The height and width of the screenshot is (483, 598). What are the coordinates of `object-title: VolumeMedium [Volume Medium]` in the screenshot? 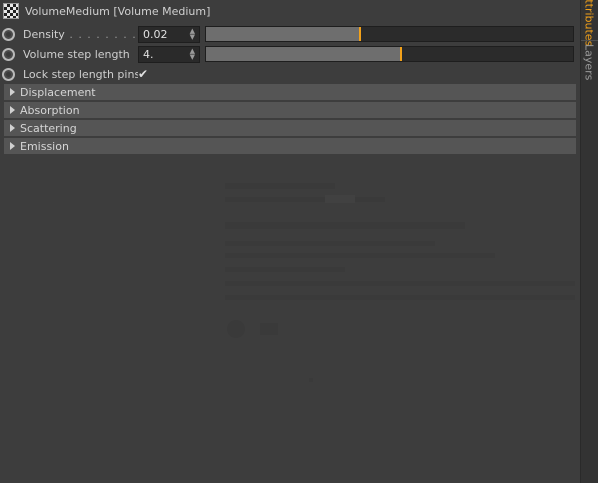 It's located at (118, 11).